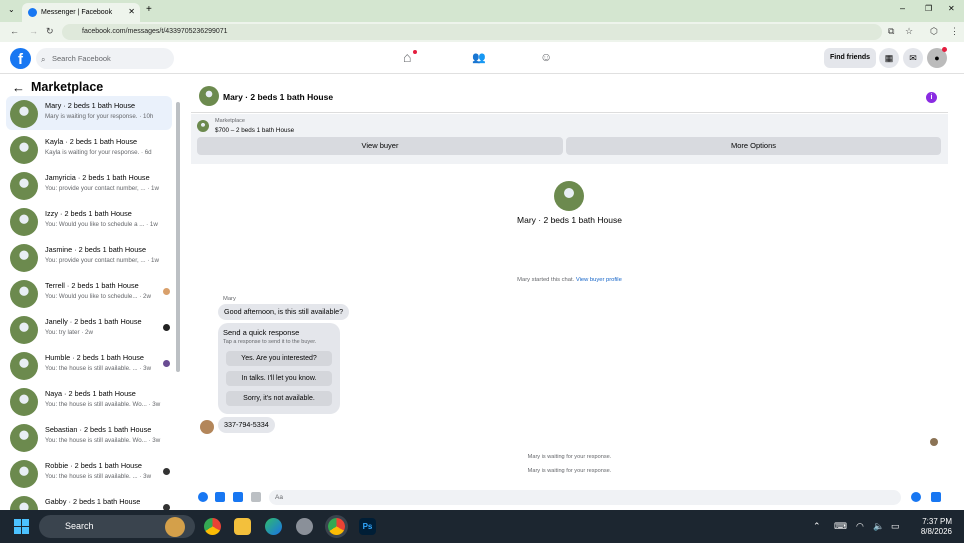 This screenshot has height=543, width=964. Describe the element at coordinates (913, 58) in the screenshot. I see `messenger-icon: ✉` at that location.